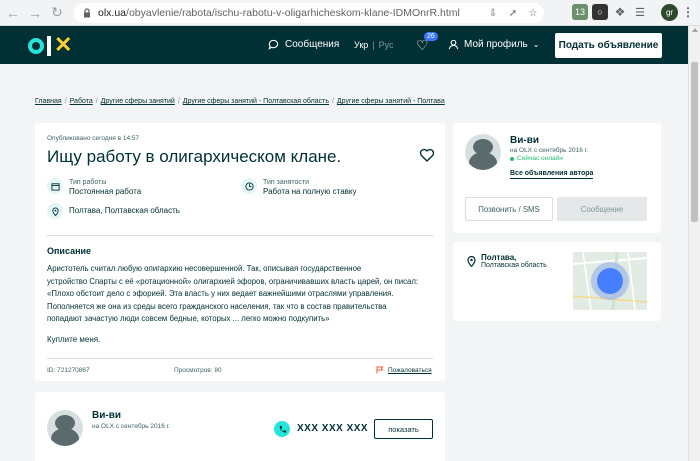  Describe the element at coordinates (499, 257) in the screenshot. I see `location-city: Полтава,` at that location.